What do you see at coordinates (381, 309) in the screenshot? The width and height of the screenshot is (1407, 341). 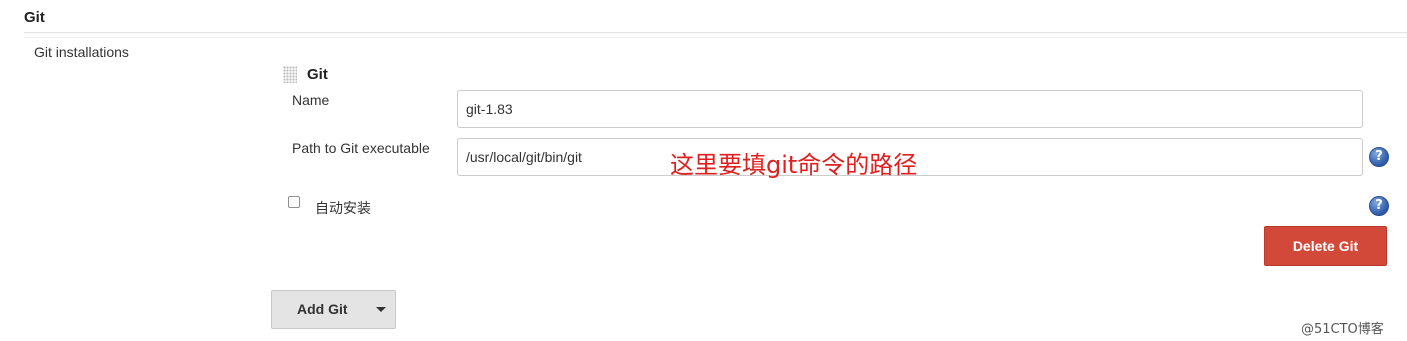 I see `chevron-down-icon` at bounding box center [381, 309].